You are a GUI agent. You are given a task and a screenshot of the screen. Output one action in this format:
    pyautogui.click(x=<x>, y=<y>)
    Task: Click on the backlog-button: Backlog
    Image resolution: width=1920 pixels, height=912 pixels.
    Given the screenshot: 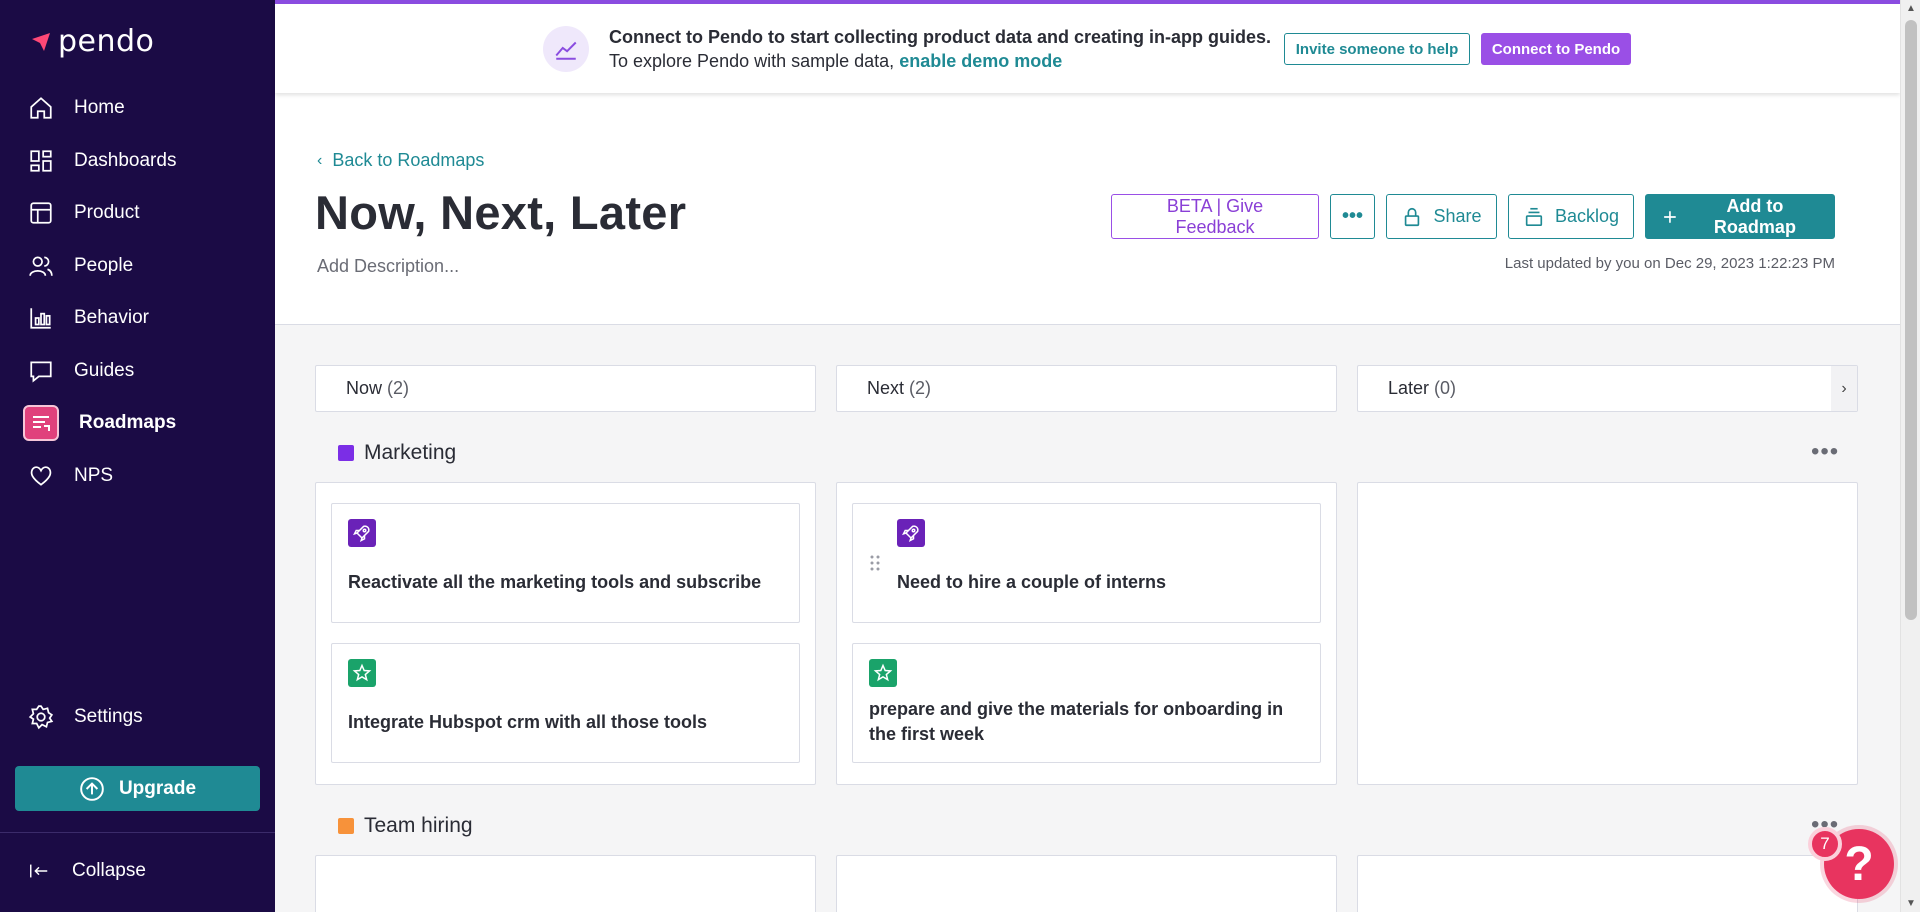 What is the action you would take?
    pyautogui.click(x=1571, y=216)
    